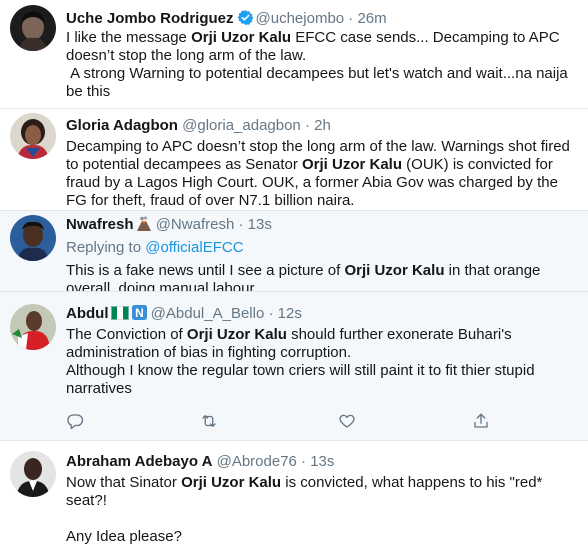  I want to click on timestamp: 2h, so click(322, 125).